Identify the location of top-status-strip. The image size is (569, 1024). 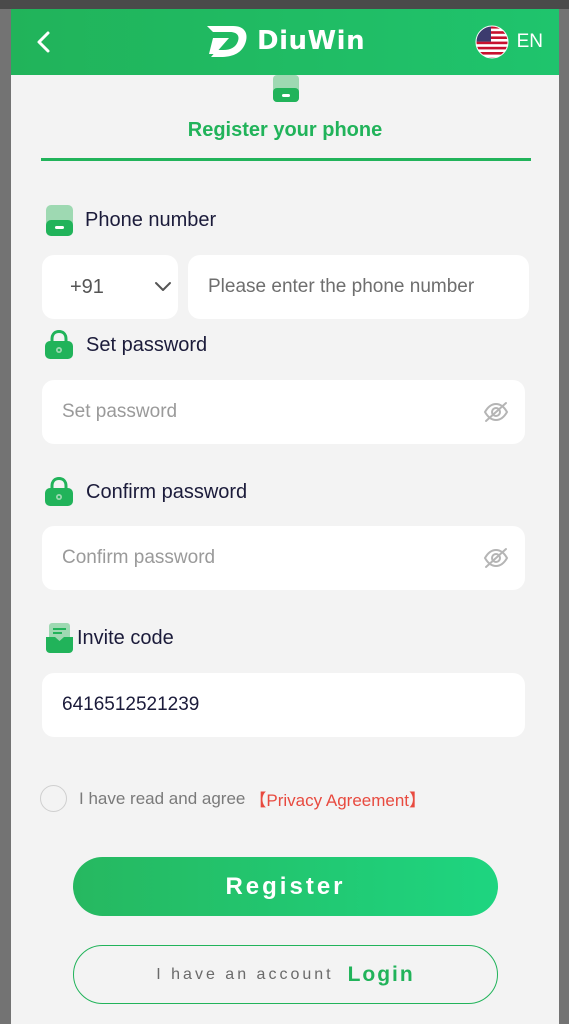
(284, 4).